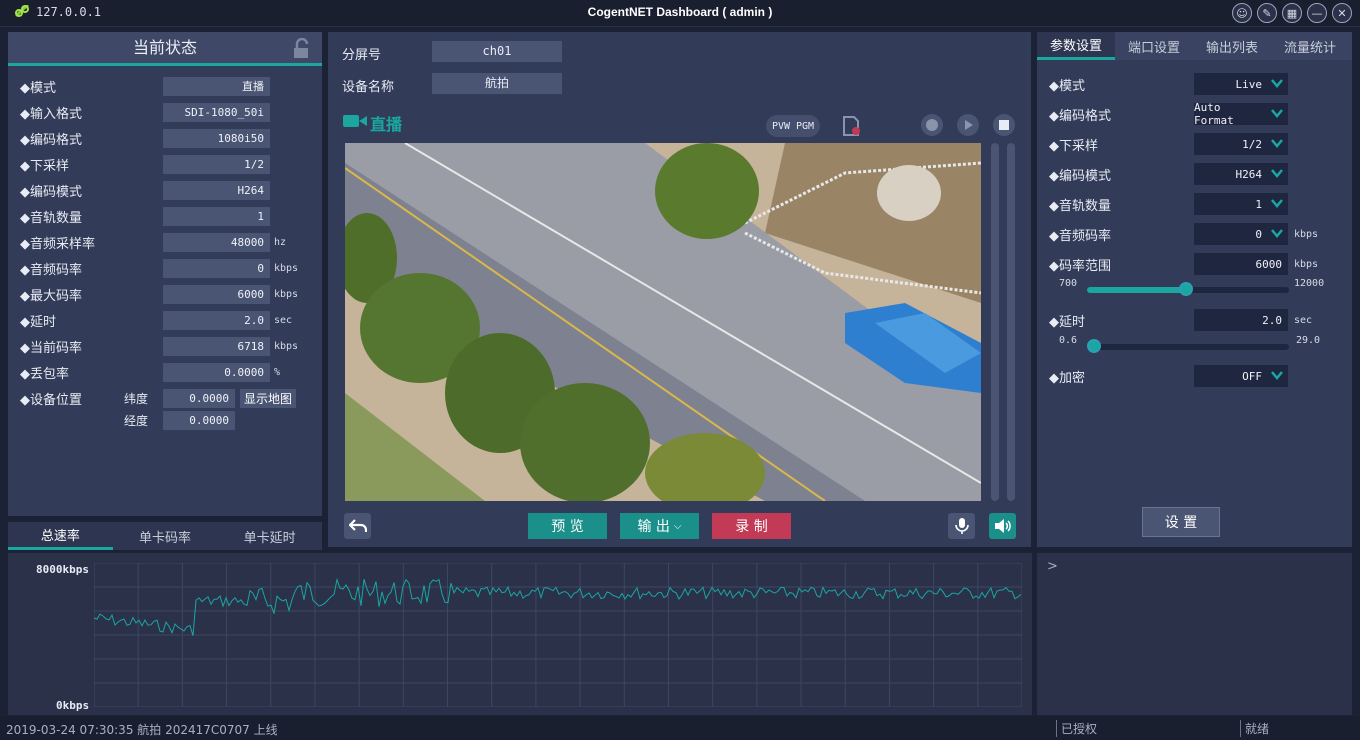  What do you see at coordinates (51, 400) in the screenshot?
I see `location-label: ◆设备位置` at bounding box center [51, 400].